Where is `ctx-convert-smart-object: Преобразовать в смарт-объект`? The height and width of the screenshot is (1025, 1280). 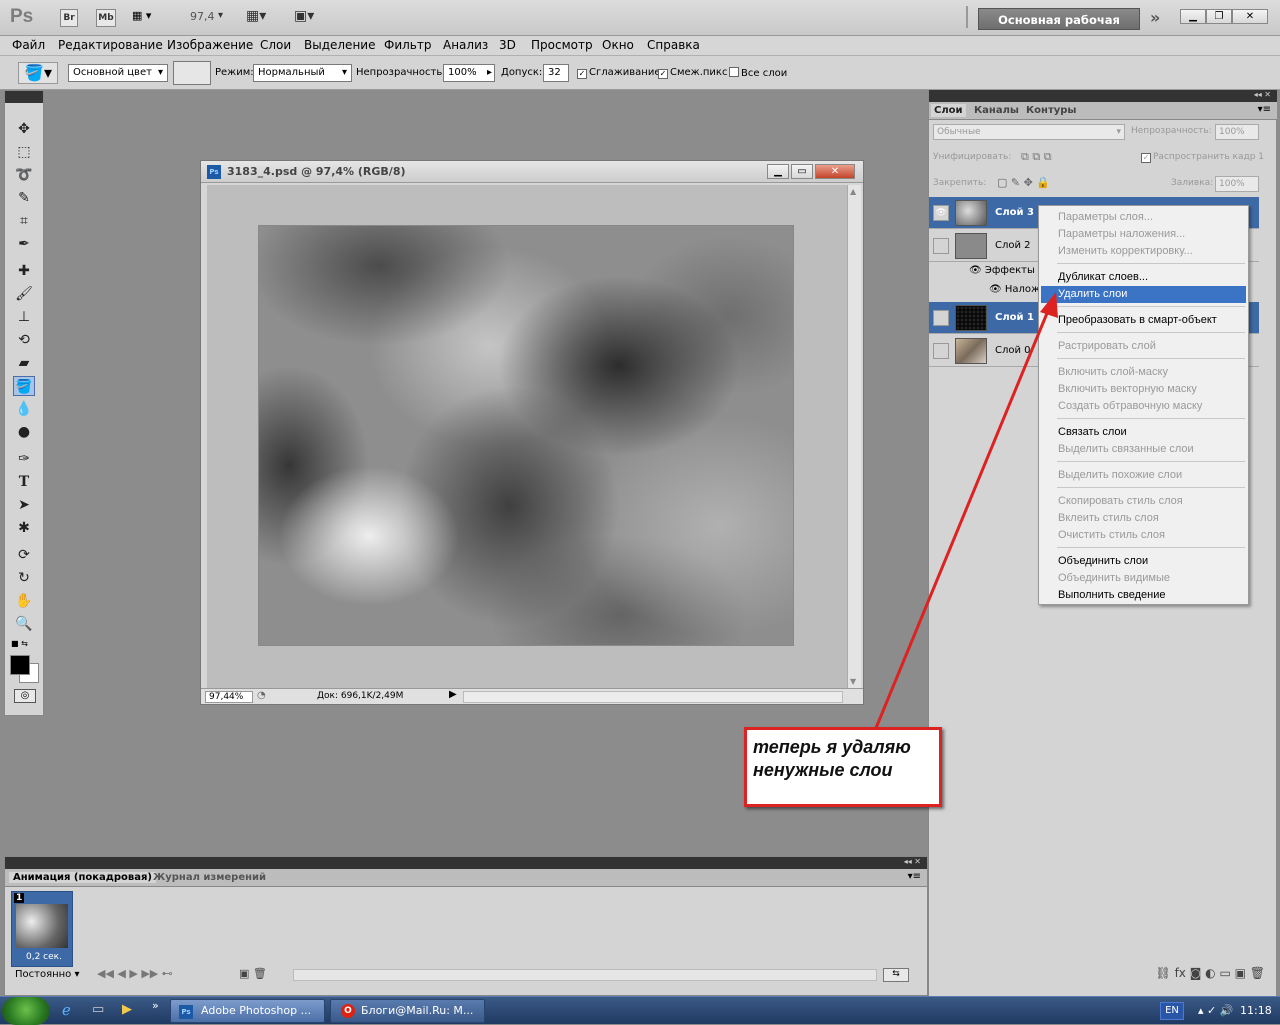 ctx-convert-smart-object: Преобразовать в смарт-объект is located at coordinates (1143, 320).